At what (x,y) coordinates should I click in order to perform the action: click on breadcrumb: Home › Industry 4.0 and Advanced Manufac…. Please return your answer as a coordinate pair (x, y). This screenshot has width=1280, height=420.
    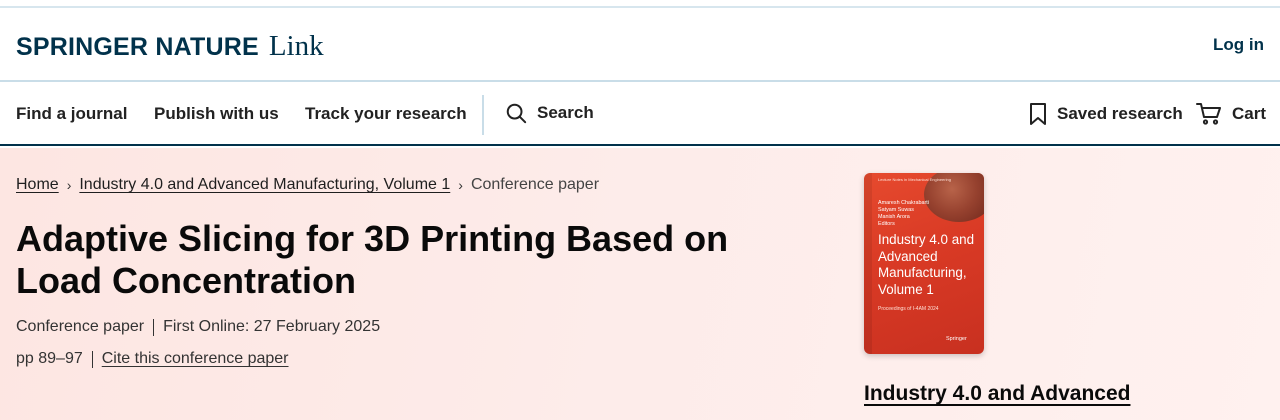
    Looking at the image, I should click on (307, 185).